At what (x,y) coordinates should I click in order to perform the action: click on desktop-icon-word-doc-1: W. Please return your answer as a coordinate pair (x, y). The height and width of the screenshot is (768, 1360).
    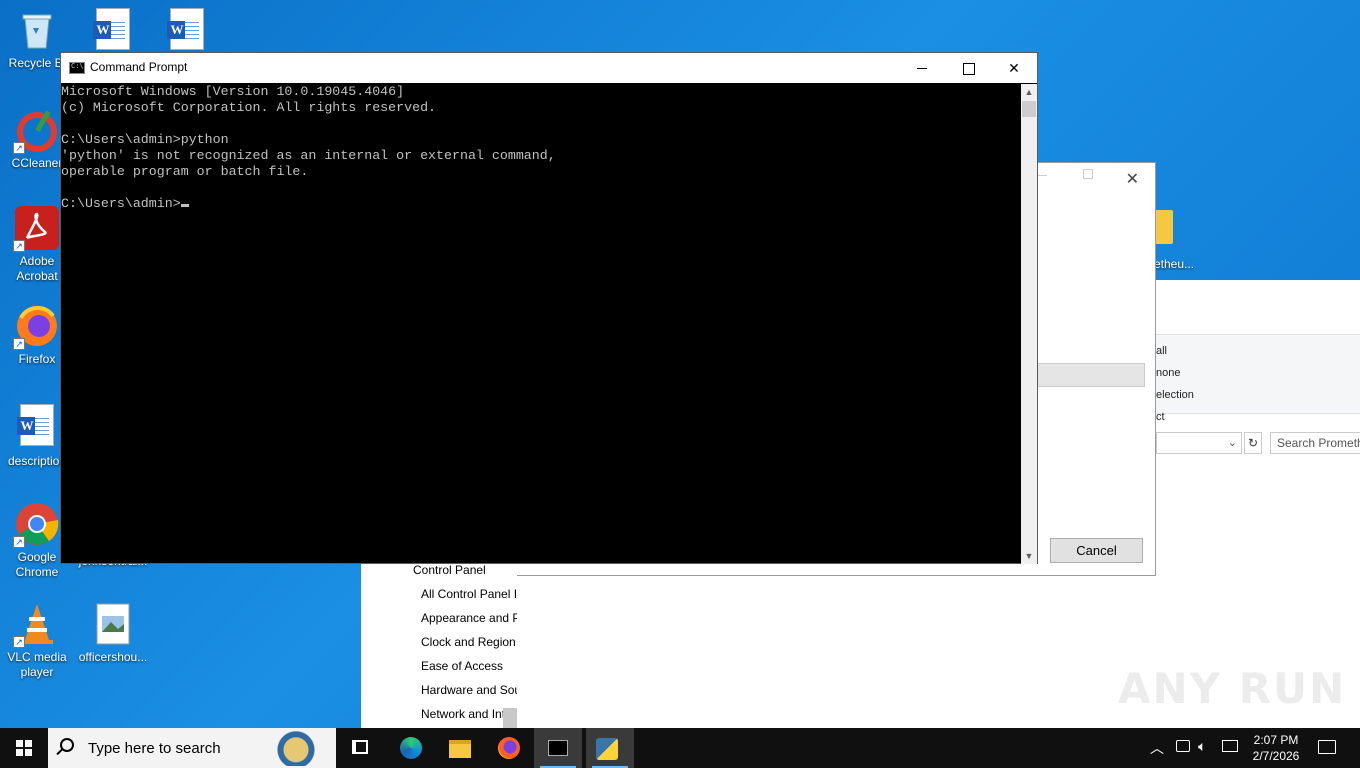
    Looking at the image, I should click on (113, 29).